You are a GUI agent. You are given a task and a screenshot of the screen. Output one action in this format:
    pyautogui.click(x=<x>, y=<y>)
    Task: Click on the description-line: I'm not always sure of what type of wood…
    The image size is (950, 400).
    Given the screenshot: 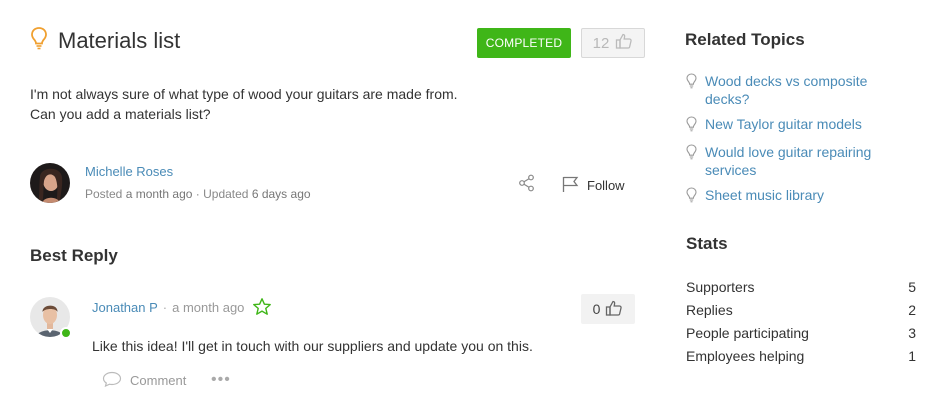 What is the action you would take?
    pyautogui.click(x=244, y=94)
    